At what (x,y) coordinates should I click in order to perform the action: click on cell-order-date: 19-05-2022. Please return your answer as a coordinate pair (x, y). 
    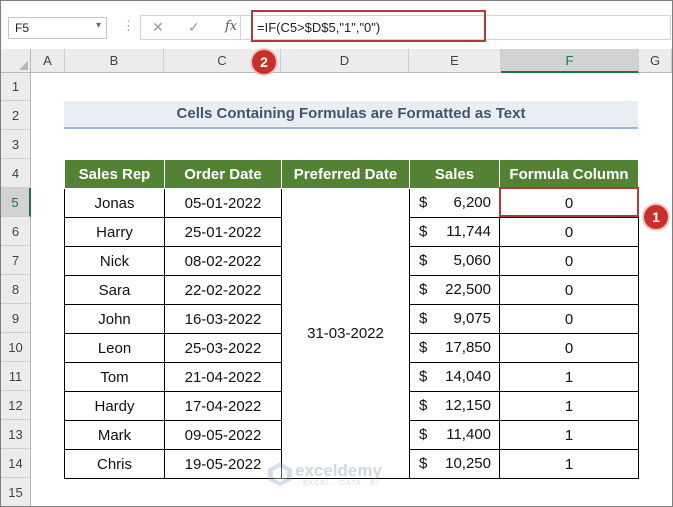
    Looking at the image, I should click on (223, 464).